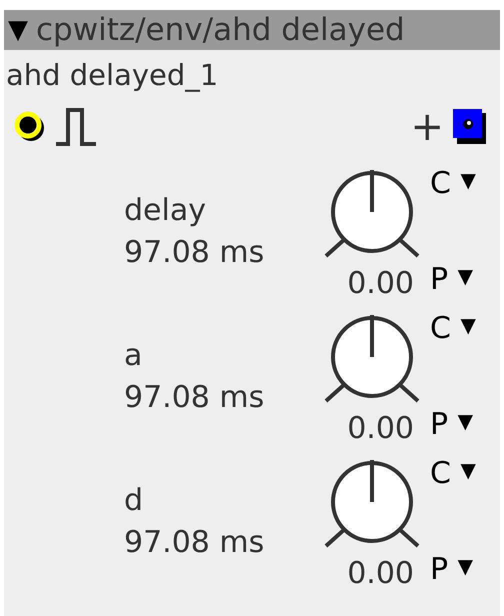 The height and width of the screenshot is (616, 504). I want to click on collapse-toggle: ▼, so click(18, 30).